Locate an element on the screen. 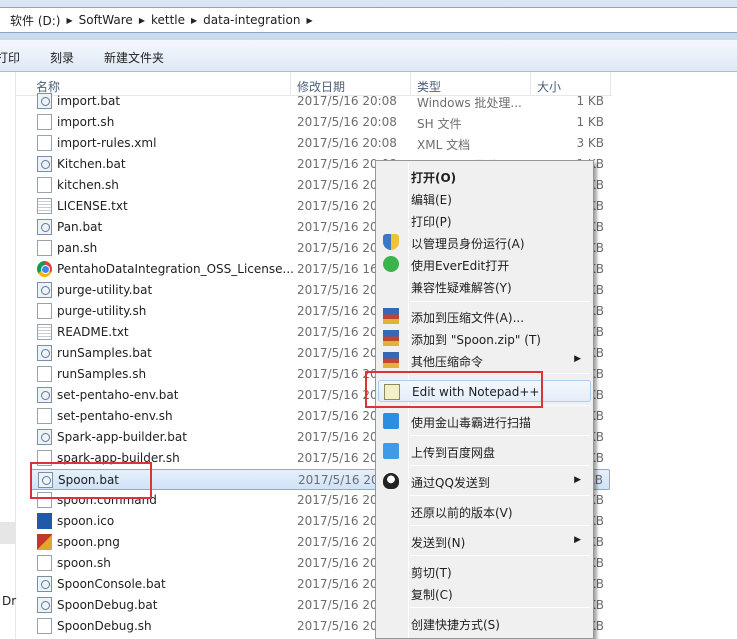  menu-item: 还原以前的版本(V) is located at coordinates (484, 511).